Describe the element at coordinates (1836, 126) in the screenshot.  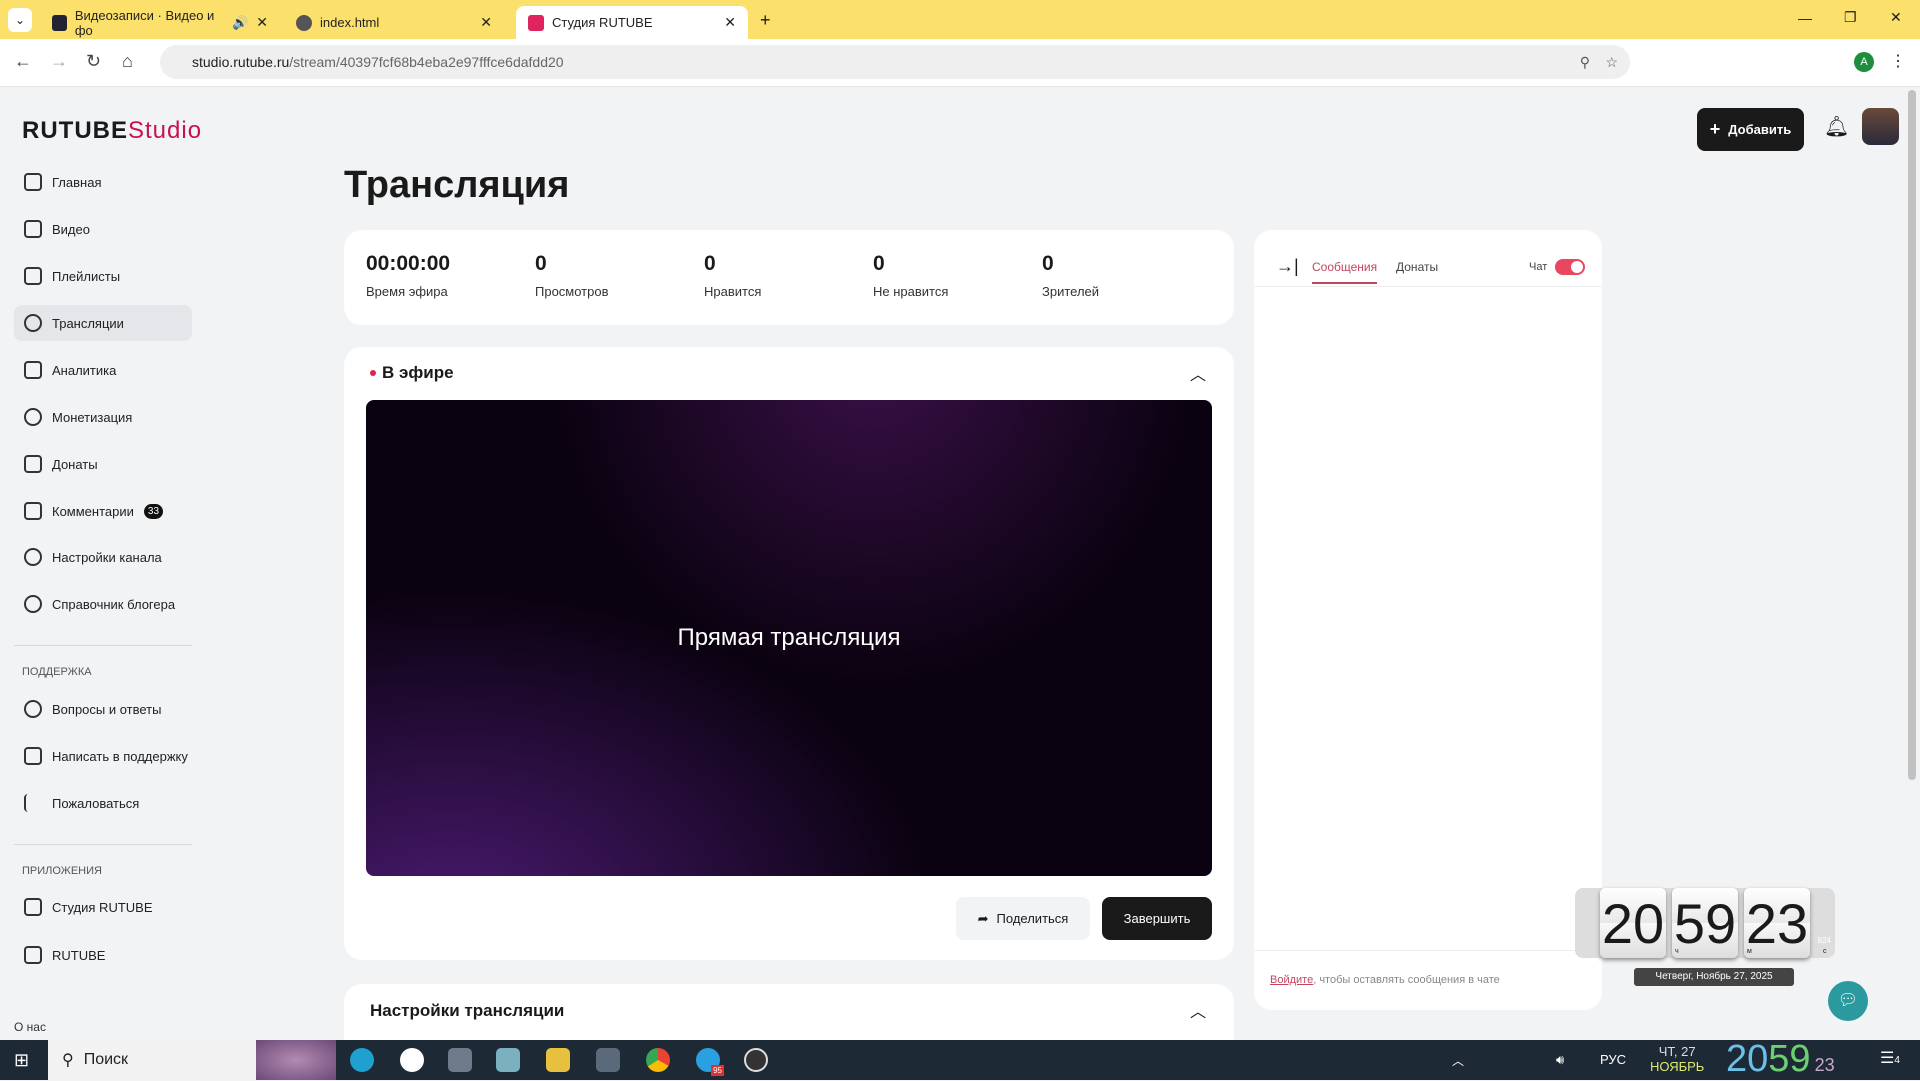
I see `bell-icon: 🔔︎` at that location.